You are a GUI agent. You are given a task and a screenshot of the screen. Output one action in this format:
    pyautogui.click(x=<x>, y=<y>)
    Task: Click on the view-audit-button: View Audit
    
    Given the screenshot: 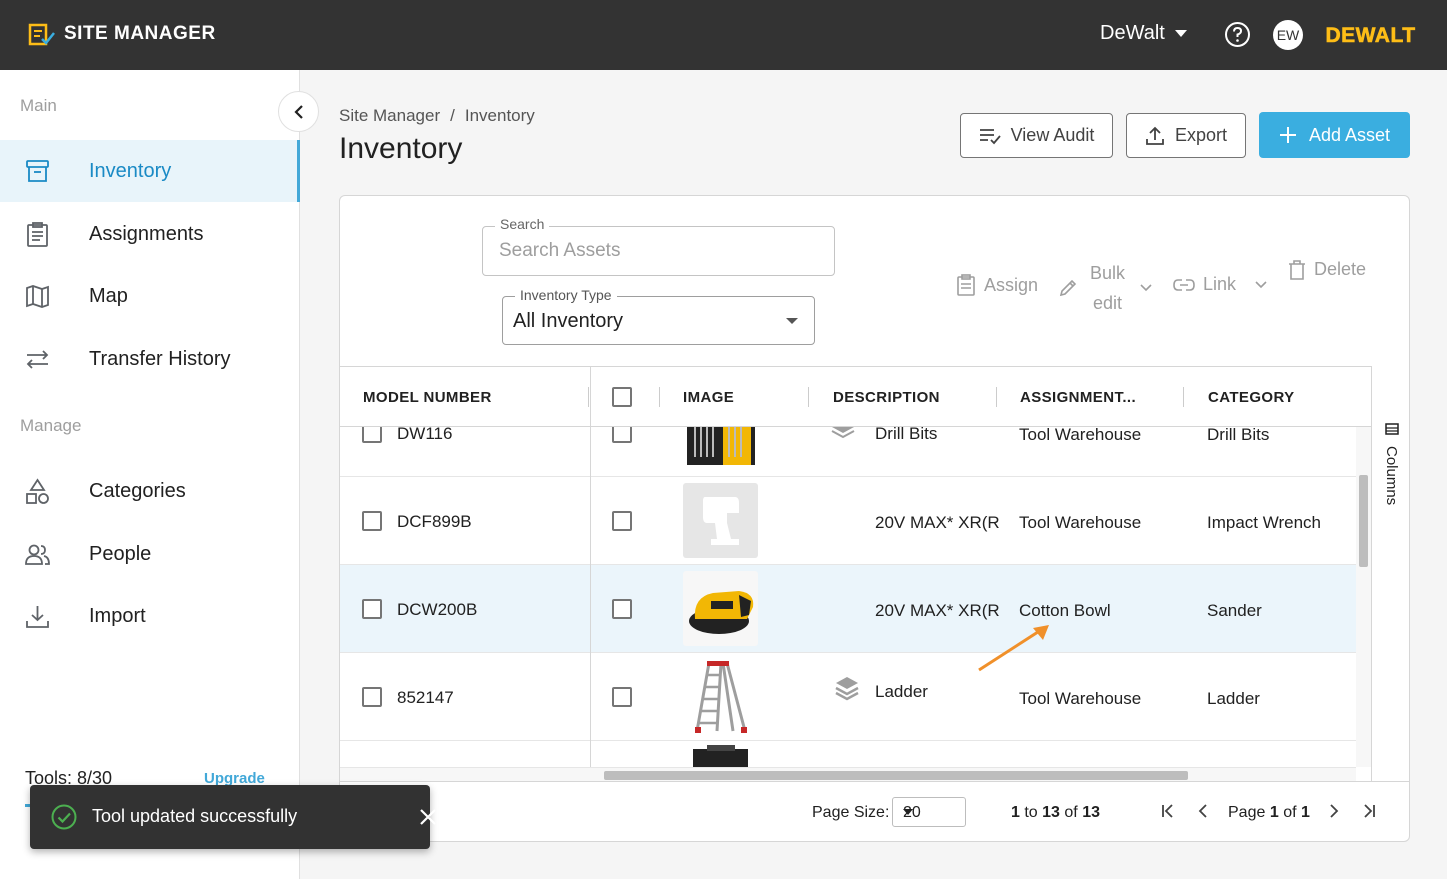 What is the action you would take?
    pyautogui.click(x=1036, y=135)
    